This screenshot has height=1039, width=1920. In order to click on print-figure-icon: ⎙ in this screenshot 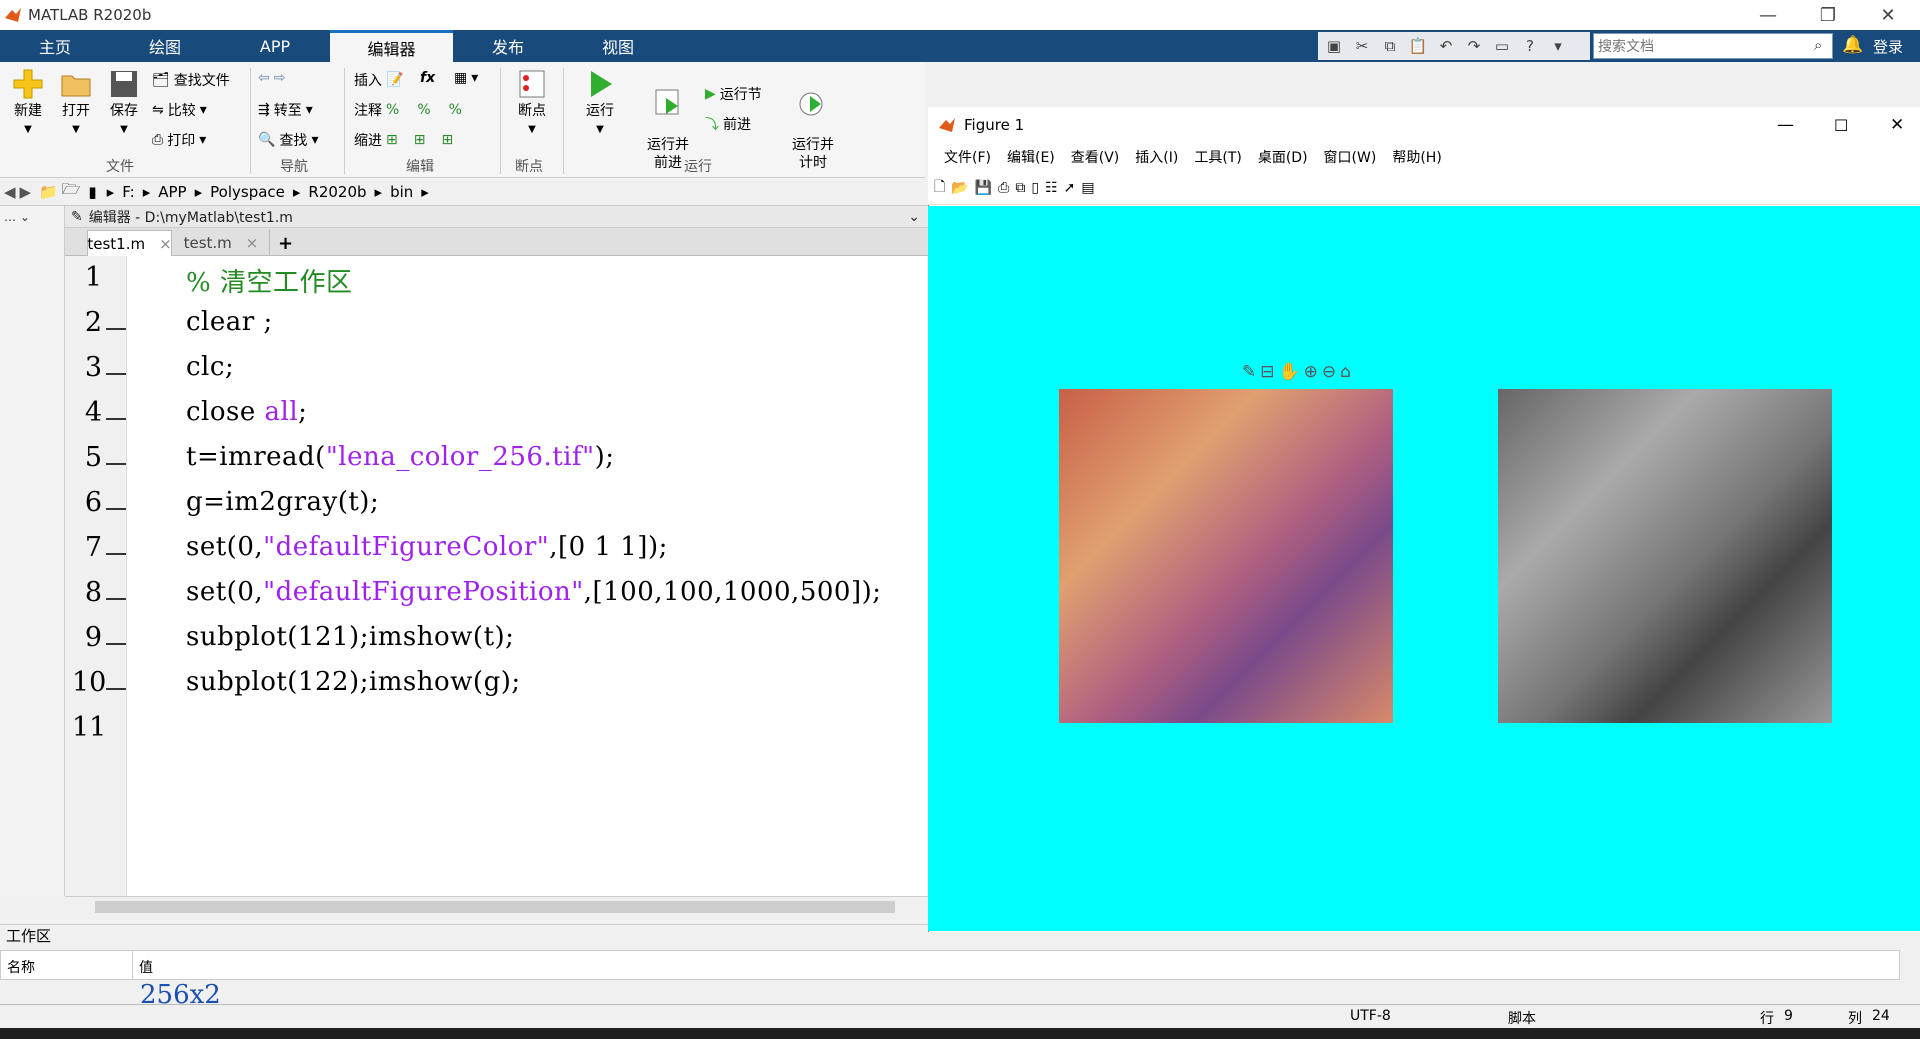, I will do `click(1003, 188)`.